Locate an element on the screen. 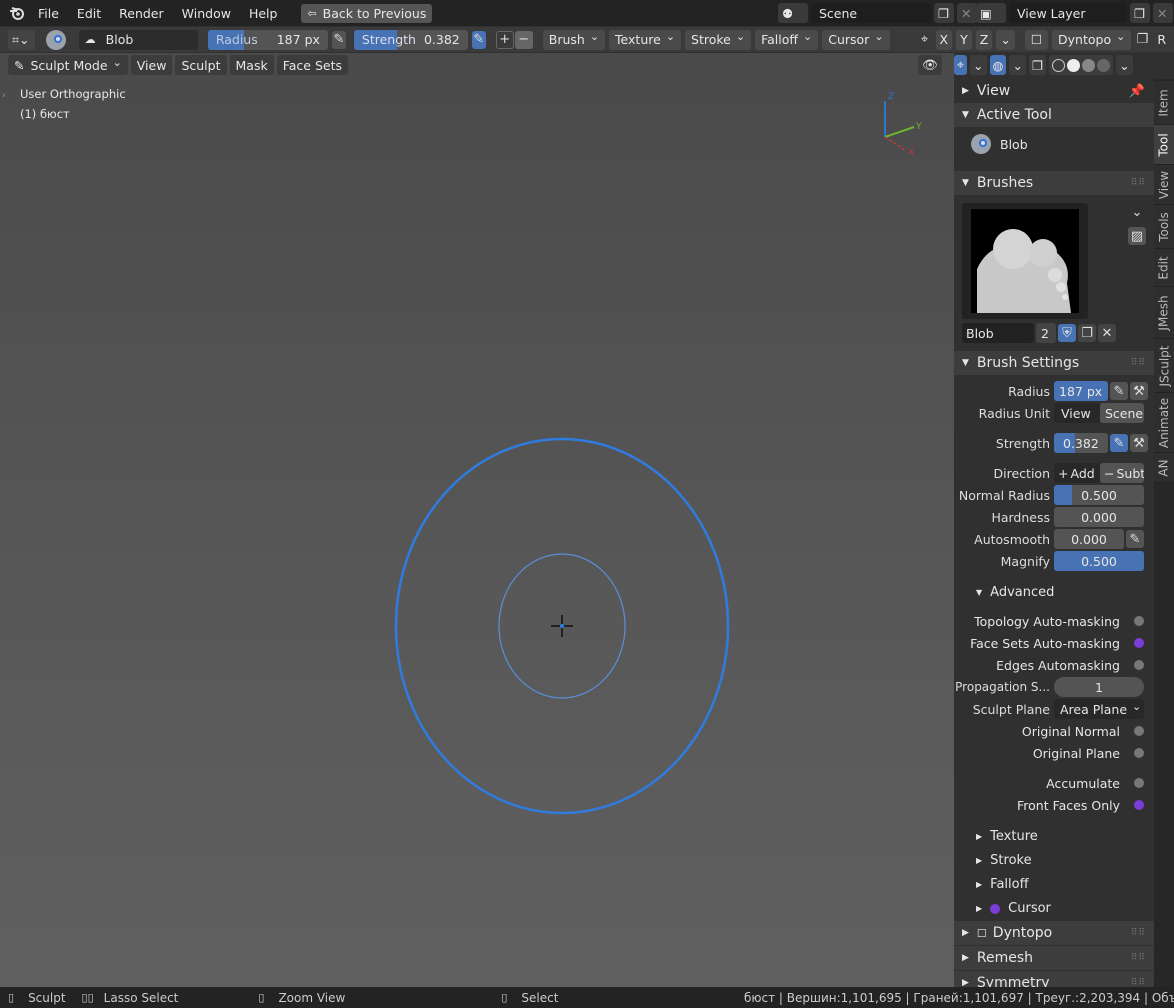  pin-icon: 📌 is located at coordinates (1137, 91).